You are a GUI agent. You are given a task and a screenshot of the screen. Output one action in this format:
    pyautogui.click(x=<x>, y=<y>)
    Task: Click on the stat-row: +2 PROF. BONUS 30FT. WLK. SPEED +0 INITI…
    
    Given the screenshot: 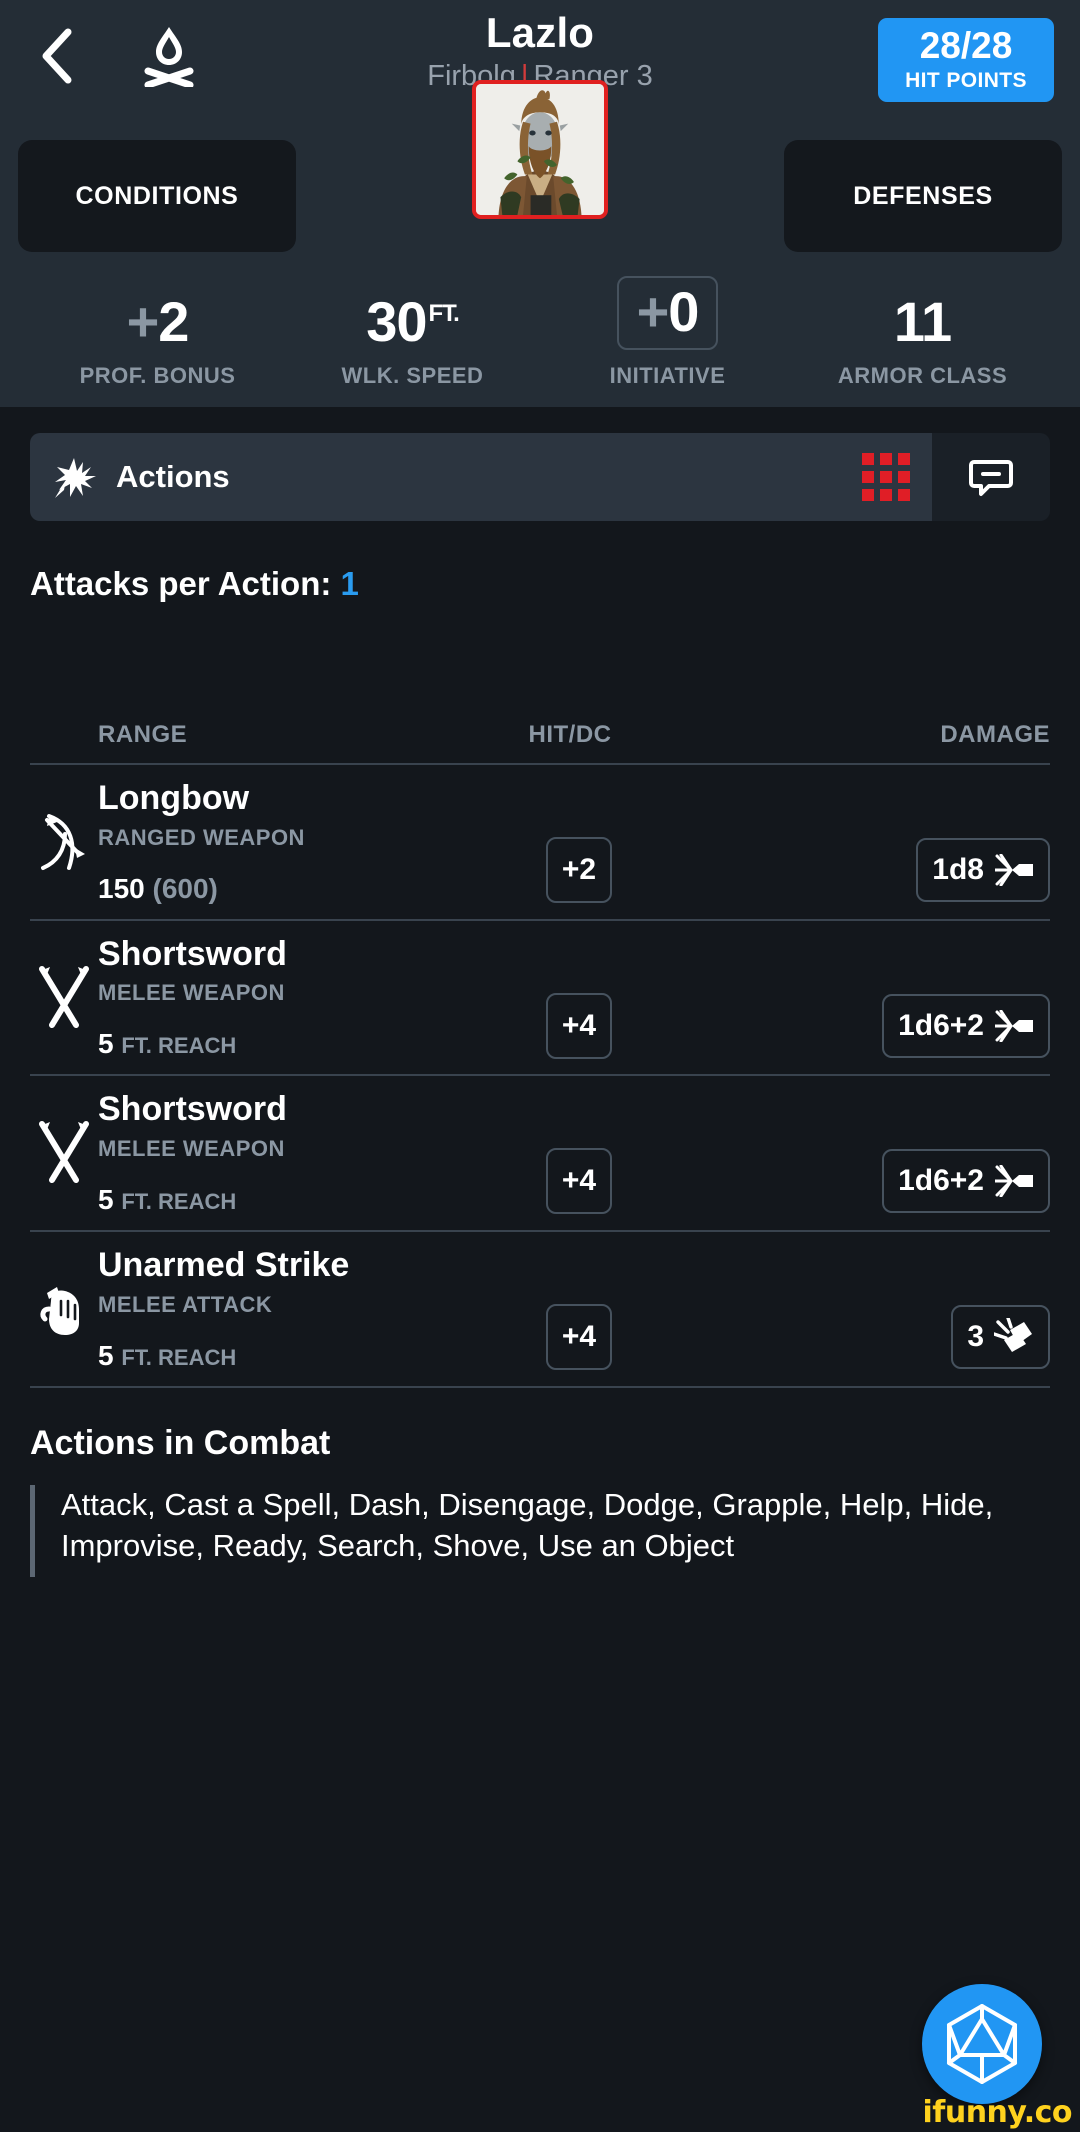 What is the action you would take?
    pyautogui.click(x=540, y=325)
    